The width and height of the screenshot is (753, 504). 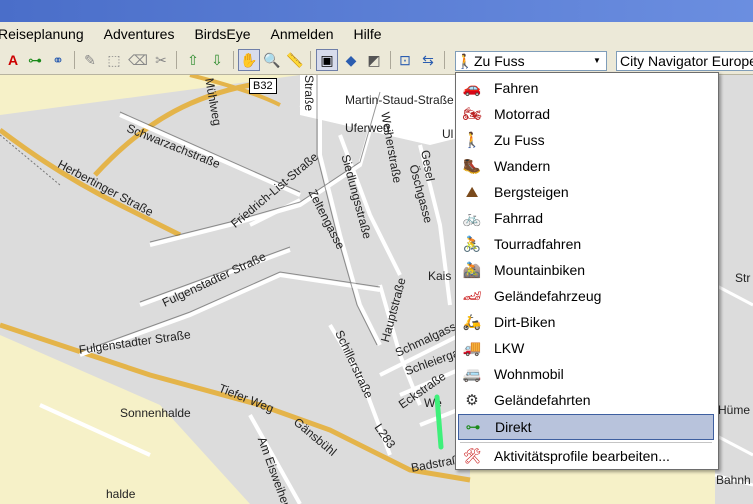 I want to click on touring-bike-icon: 🚴, so click(x=472, y=244).